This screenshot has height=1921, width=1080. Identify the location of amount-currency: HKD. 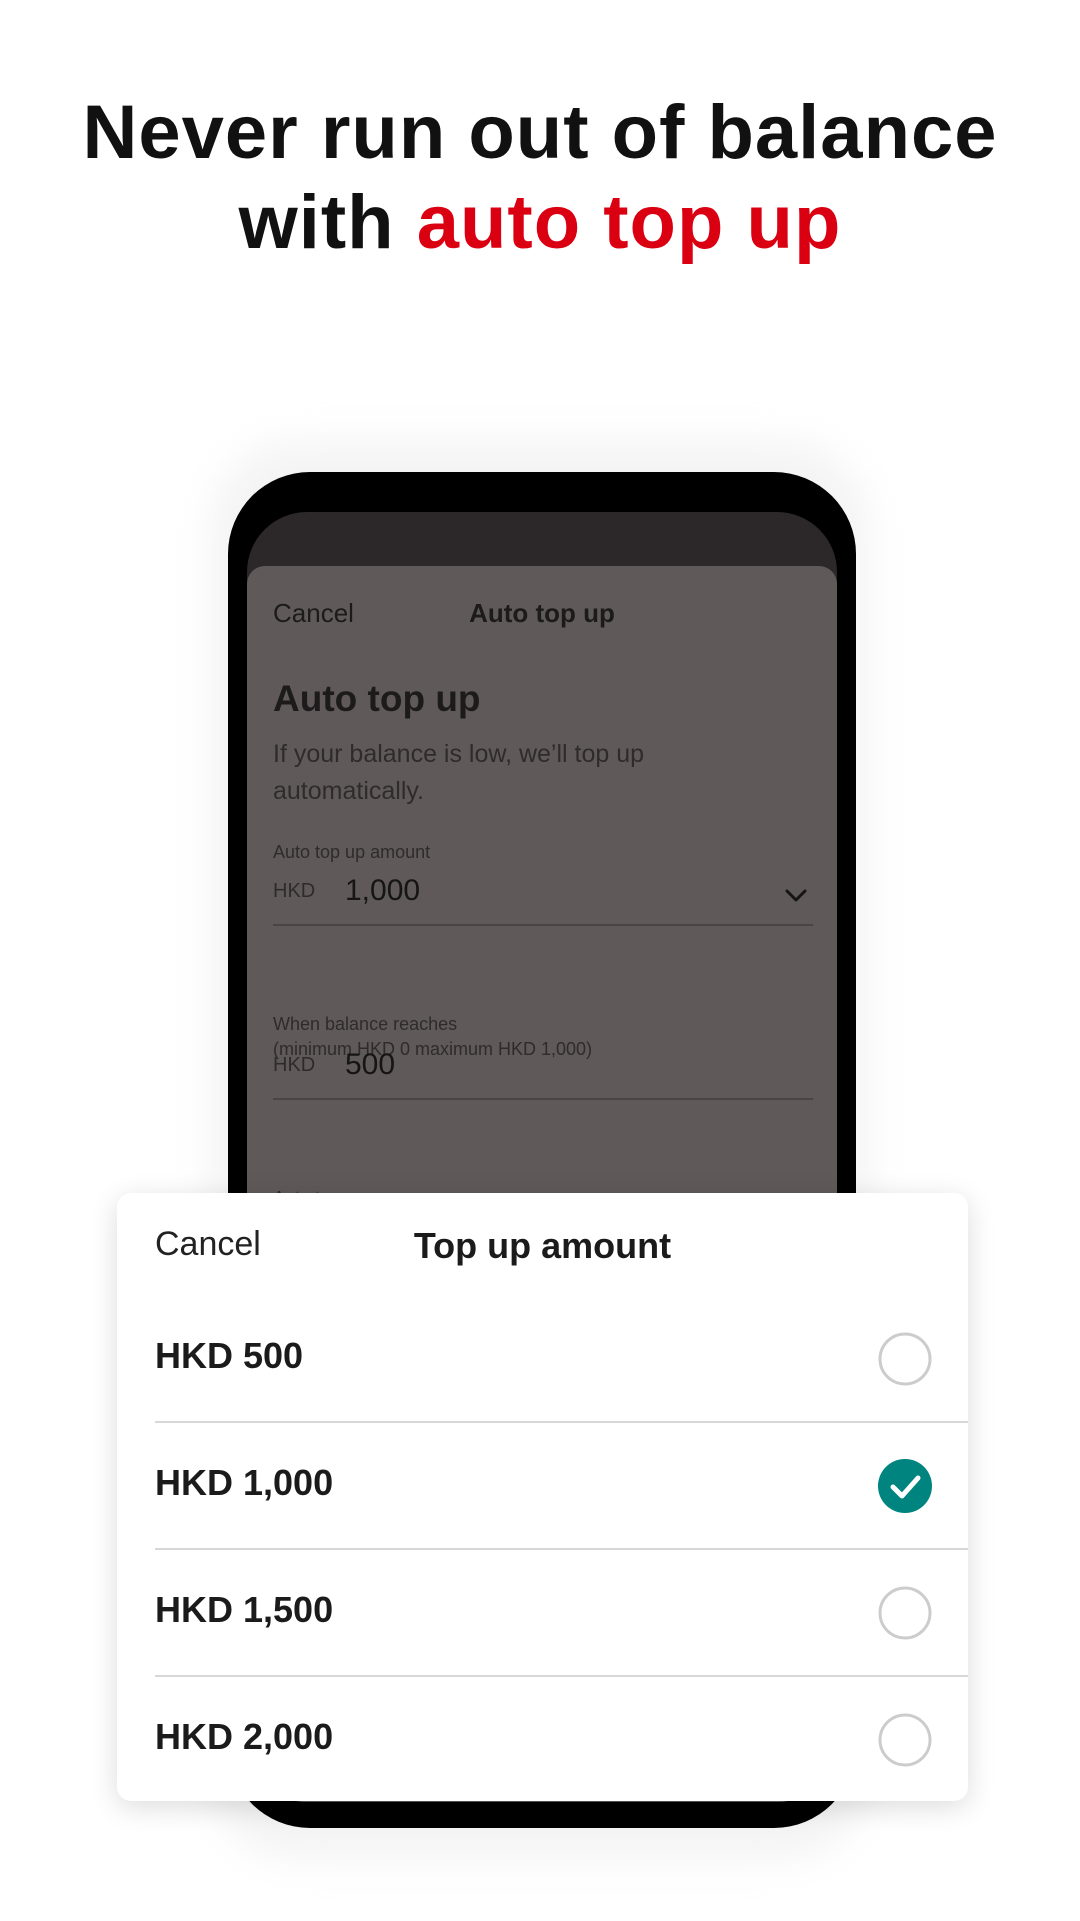
(294, 891).